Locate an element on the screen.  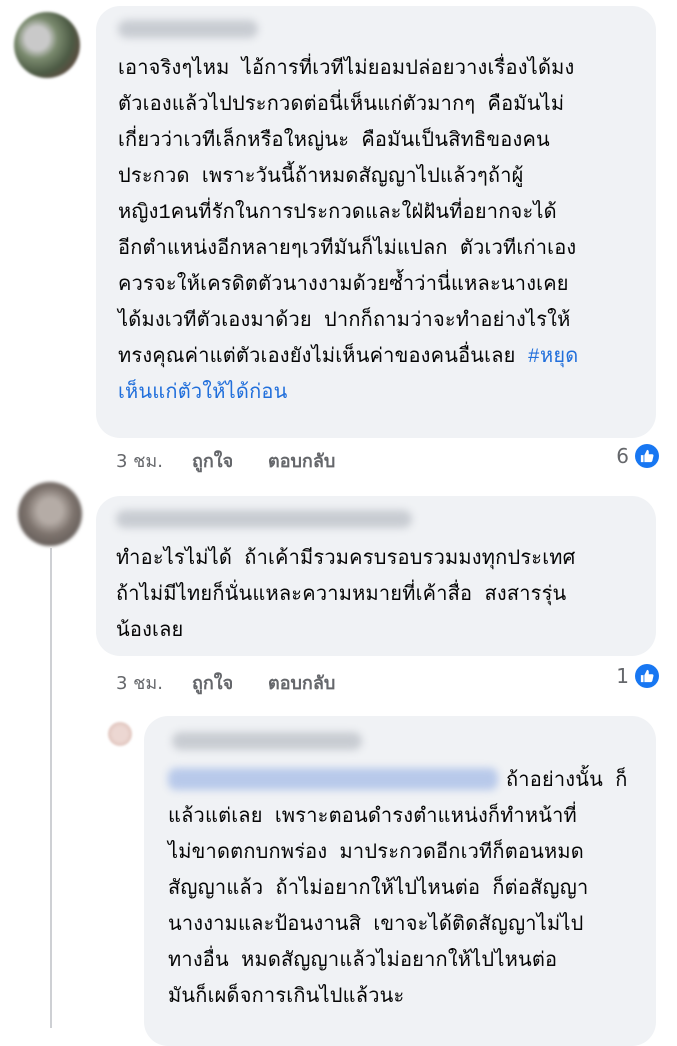
comment-line: น้องเลย is located at coordinates (150, 631).